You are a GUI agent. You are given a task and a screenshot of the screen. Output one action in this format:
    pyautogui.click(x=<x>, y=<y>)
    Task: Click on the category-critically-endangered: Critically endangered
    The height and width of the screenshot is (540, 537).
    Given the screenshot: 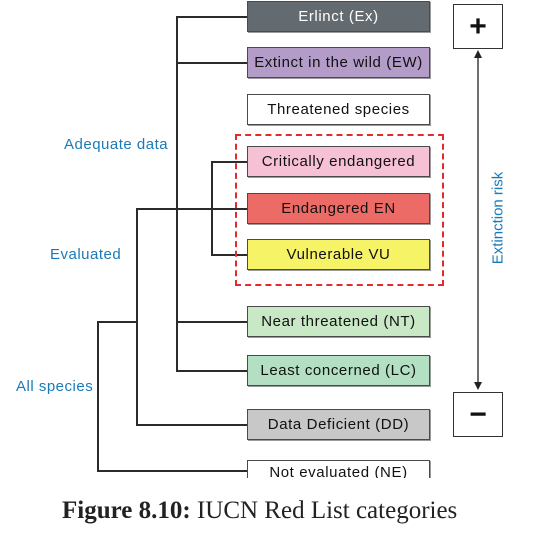 What is the action you would take?
    pyautogui.click(x=338, y=161)
    